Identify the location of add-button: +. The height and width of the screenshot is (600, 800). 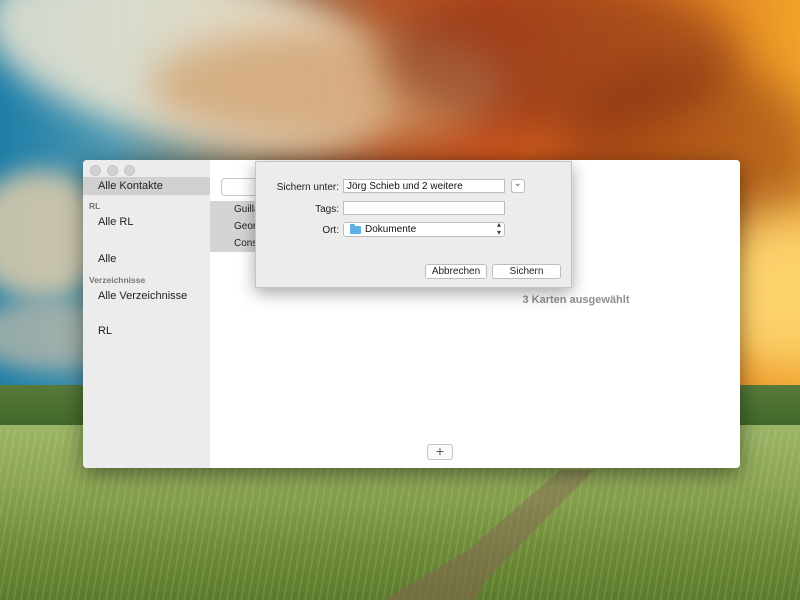
(440, 452).